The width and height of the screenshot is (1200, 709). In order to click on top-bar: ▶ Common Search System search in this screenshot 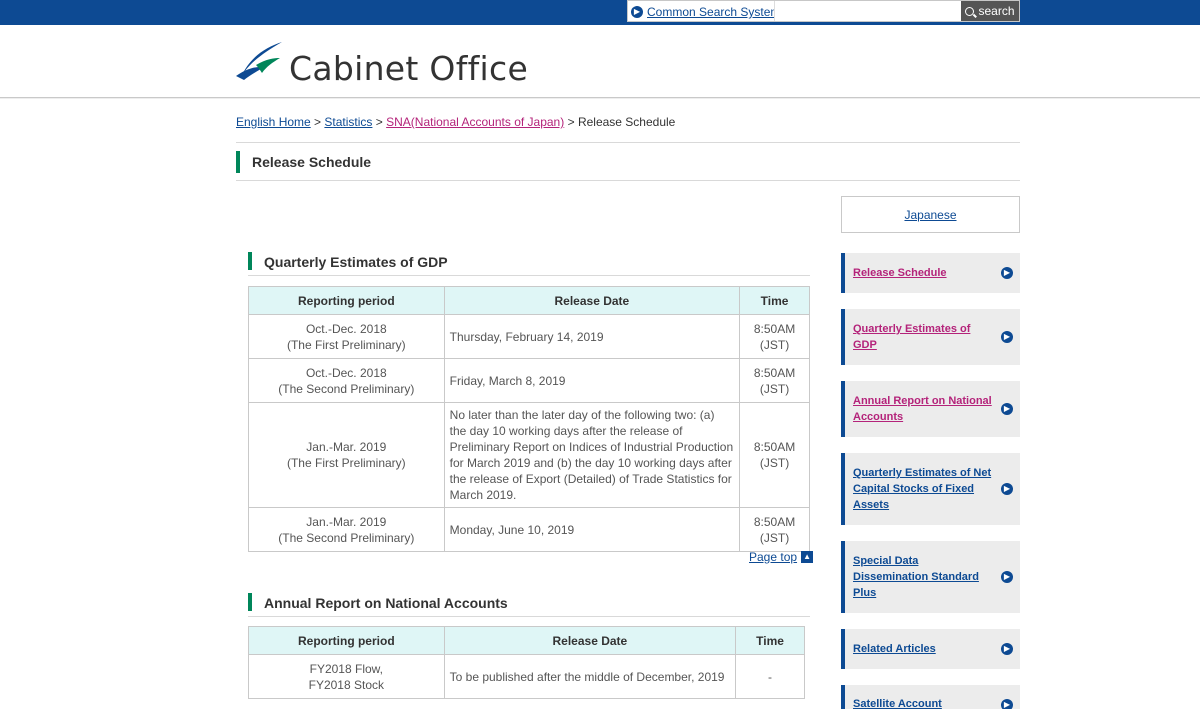, I will do `click(600, 12)`.